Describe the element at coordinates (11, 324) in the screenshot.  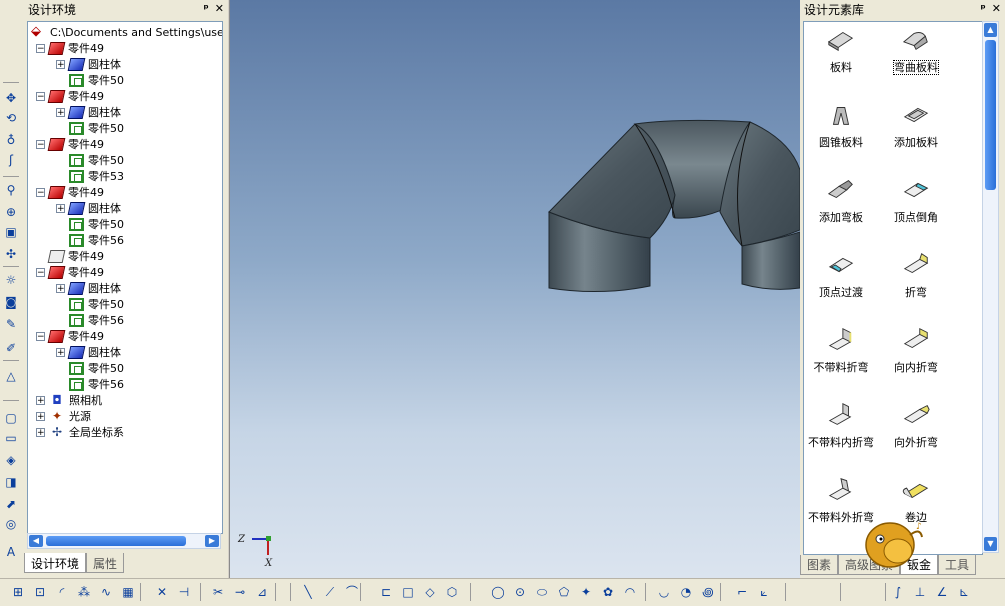
I see `render-icon: ✎` at that location.